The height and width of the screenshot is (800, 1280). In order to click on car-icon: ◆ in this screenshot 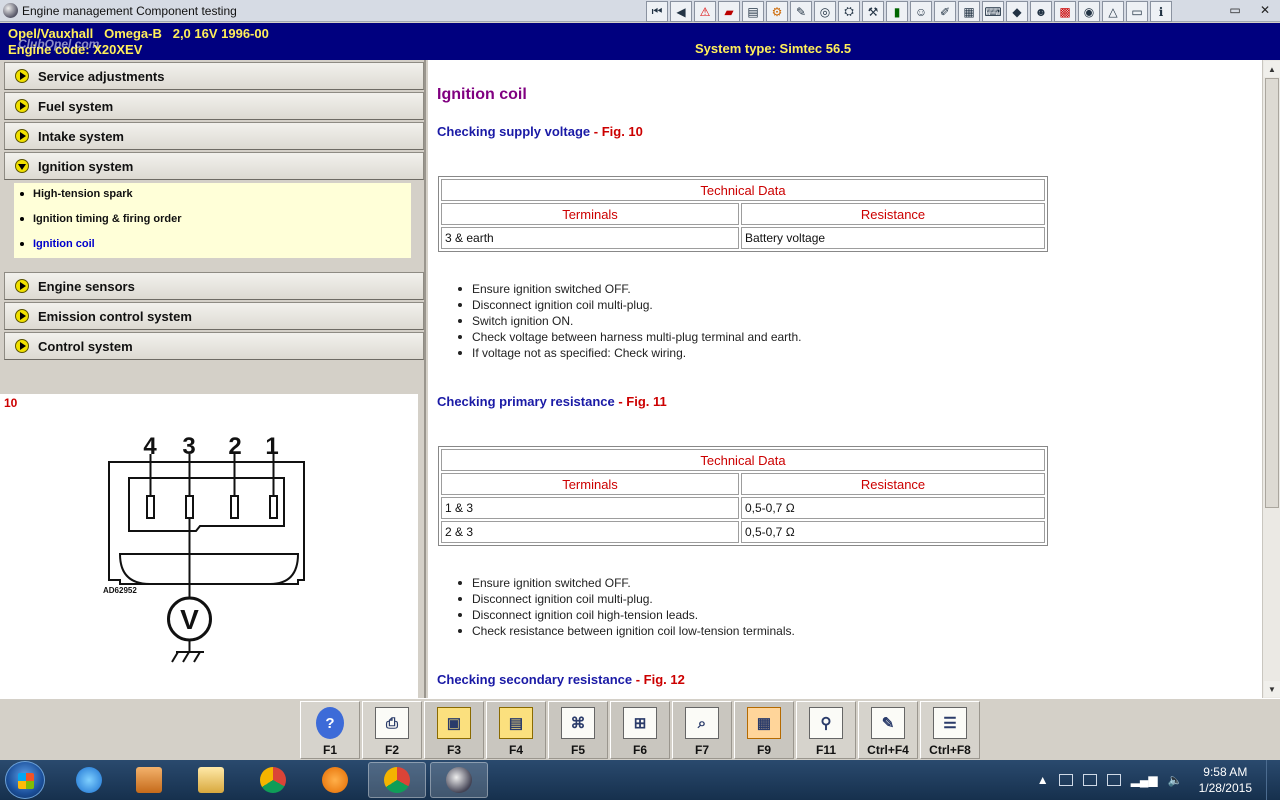, I will do `click(1017, 11)`.